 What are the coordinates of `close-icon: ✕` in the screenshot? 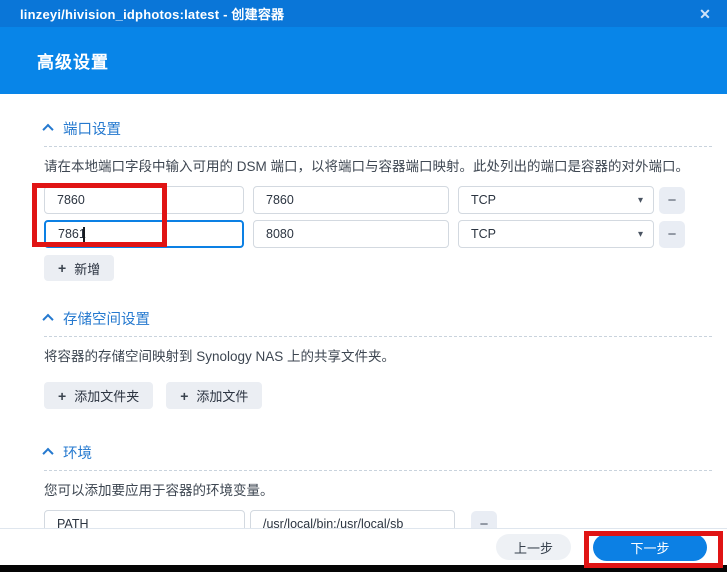 It's located at (705, 14).